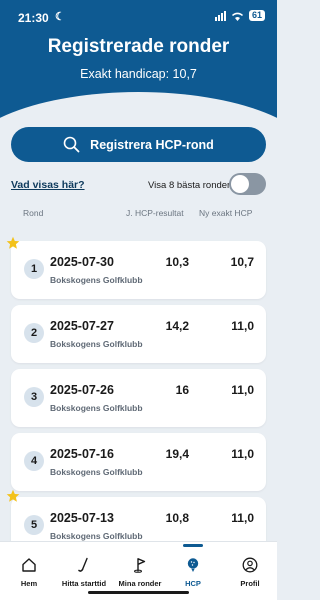 Image resolution: width=320 pixels, height=600 pixels. Describe the element at coordinates (155, 213) in the screenshot. I see `column-header-result: J. HCP-resultat` at that location.